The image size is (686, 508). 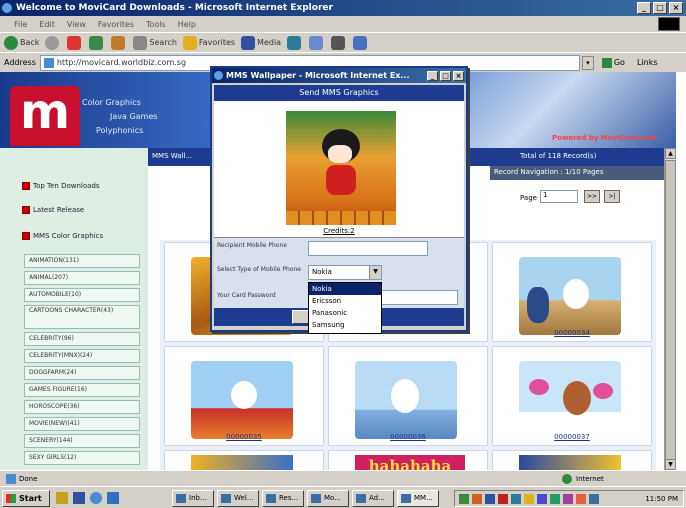 What do you see at coordinates (187, 24) in the screenshot?
I see `menu-help: Help` at bounding box center [187, 24].